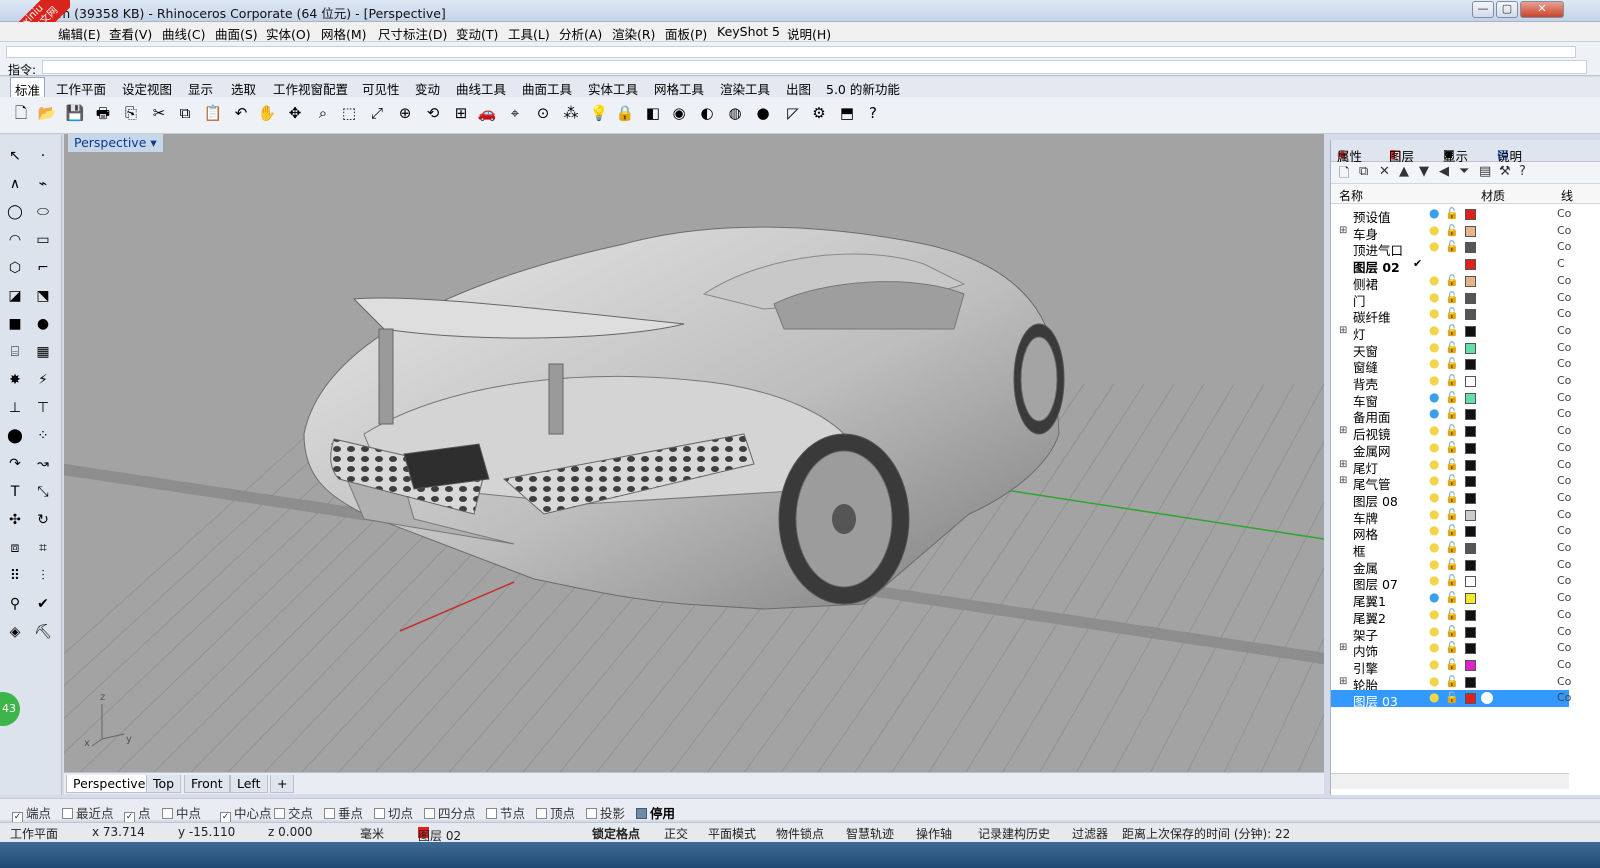 Image resolution: width=1600 pixels, height=868 pixels. I want to click on viewport-title: Perspective ▾, so click(115, 143).